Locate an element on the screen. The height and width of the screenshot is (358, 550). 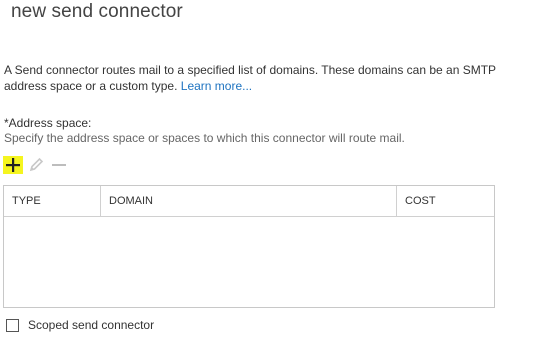
edit-button is located at coordinates (36, 165).